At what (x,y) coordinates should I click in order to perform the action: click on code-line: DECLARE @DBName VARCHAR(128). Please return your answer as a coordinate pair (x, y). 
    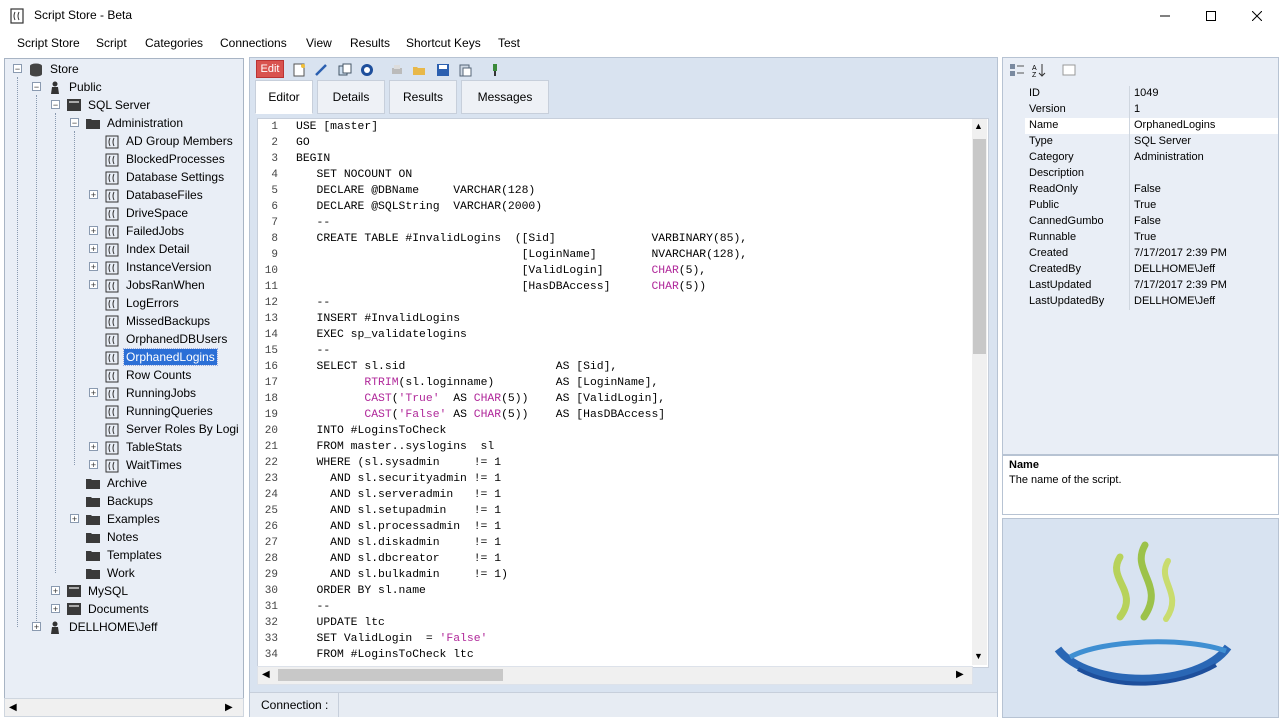
    Looking at the image, I should click on (416, 191).